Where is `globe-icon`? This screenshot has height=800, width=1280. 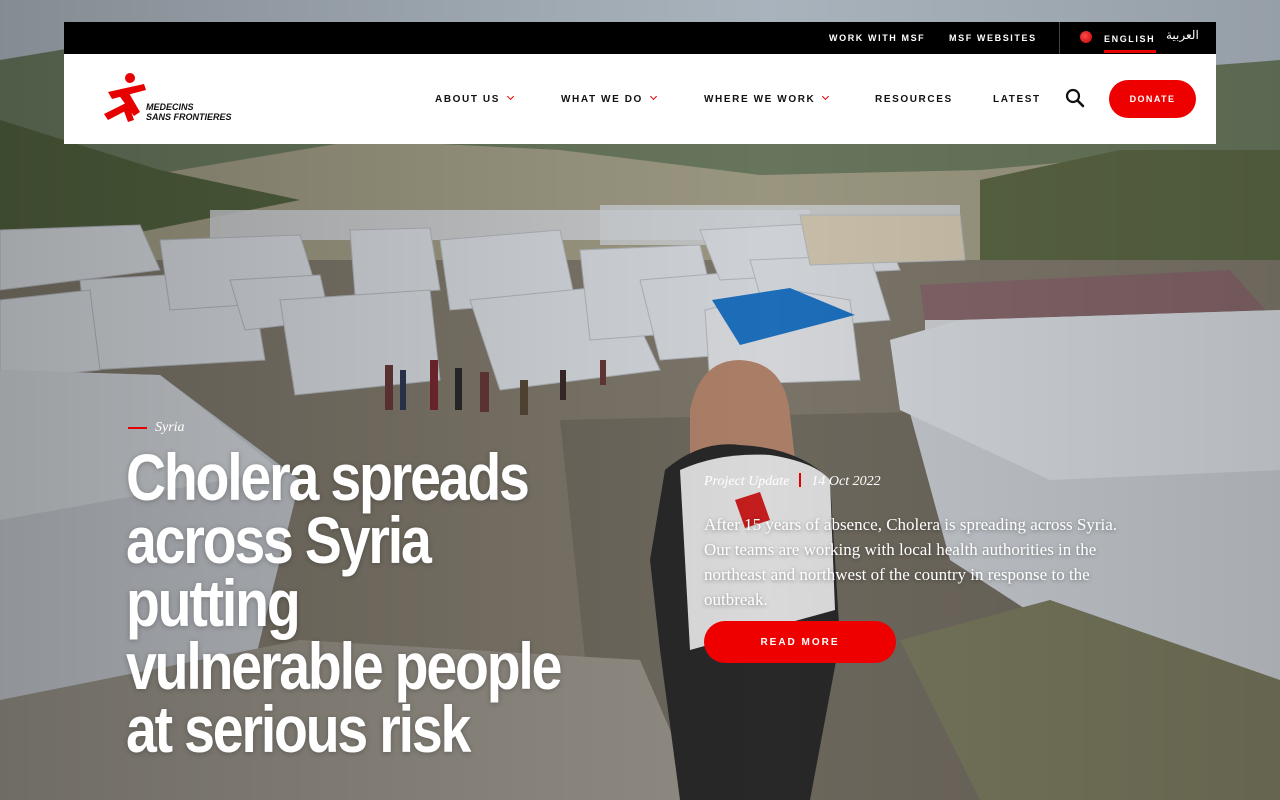
globe-icon is located at coordinates (1086, 37).